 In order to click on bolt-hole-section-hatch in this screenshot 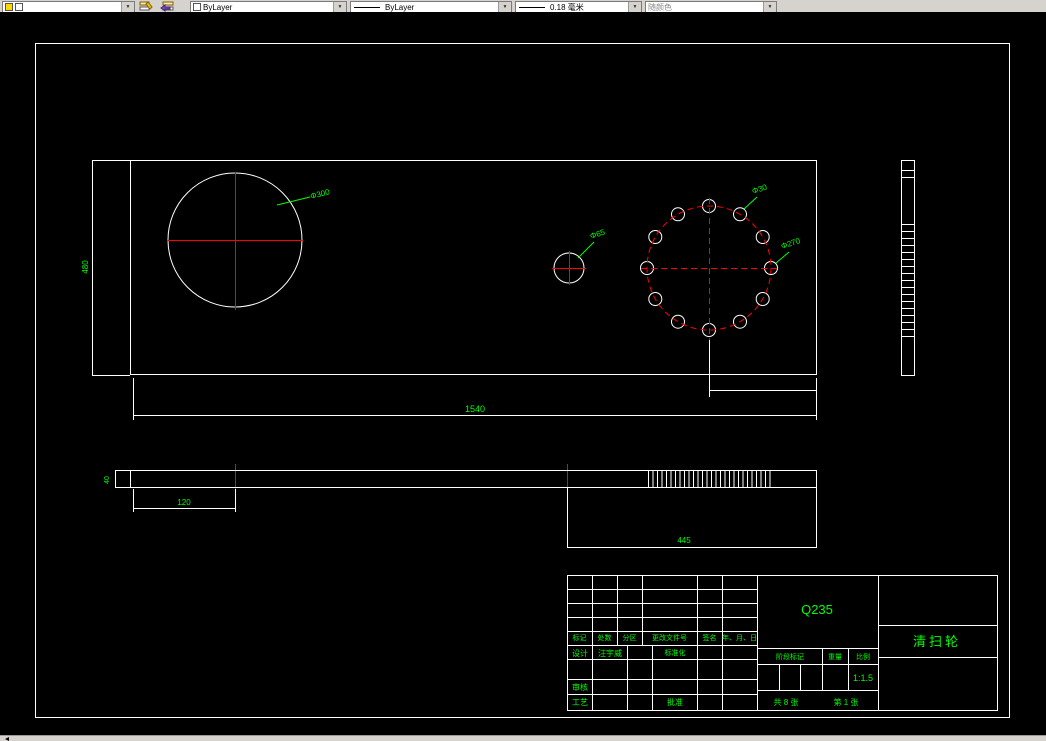, I will do `click(709, 479)`.